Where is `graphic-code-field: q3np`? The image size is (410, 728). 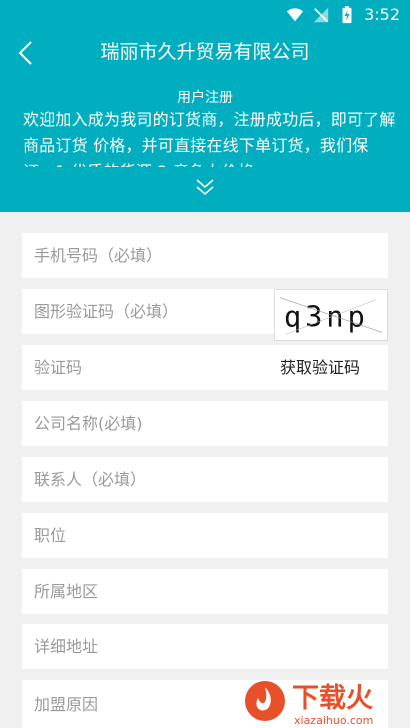
graphic-code-field: q3np is located at coordinates (205, 315).